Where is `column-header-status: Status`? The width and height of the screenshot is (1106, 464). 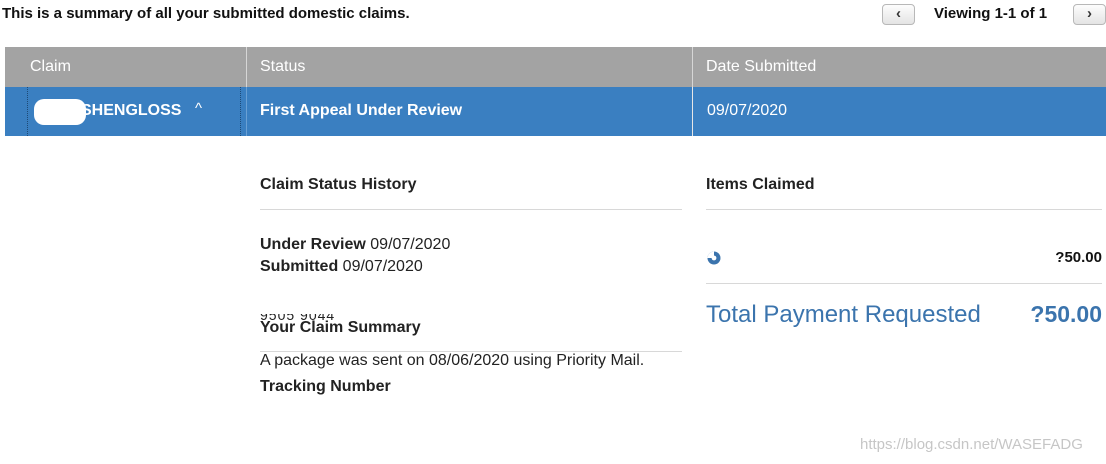
column-header-status: Status is located at coordinates (283, 66).